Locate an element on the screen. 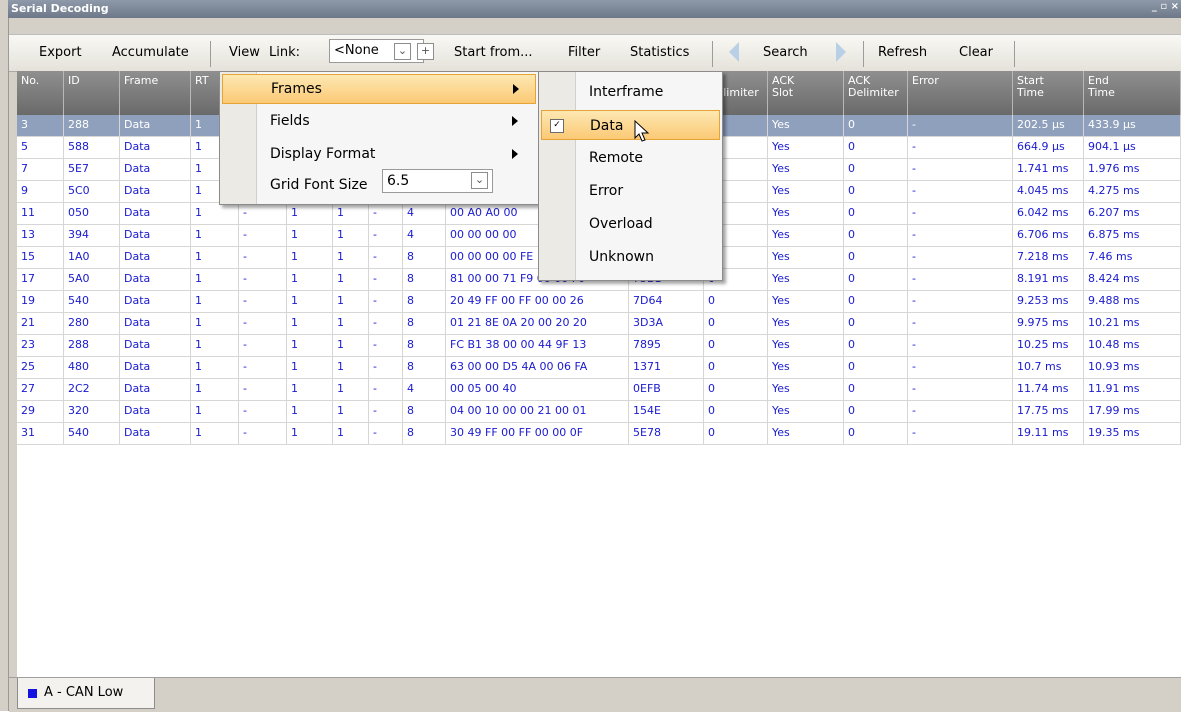 The image size is (1181, 712). clear-button: Clear is located at coordinates (976, 52).